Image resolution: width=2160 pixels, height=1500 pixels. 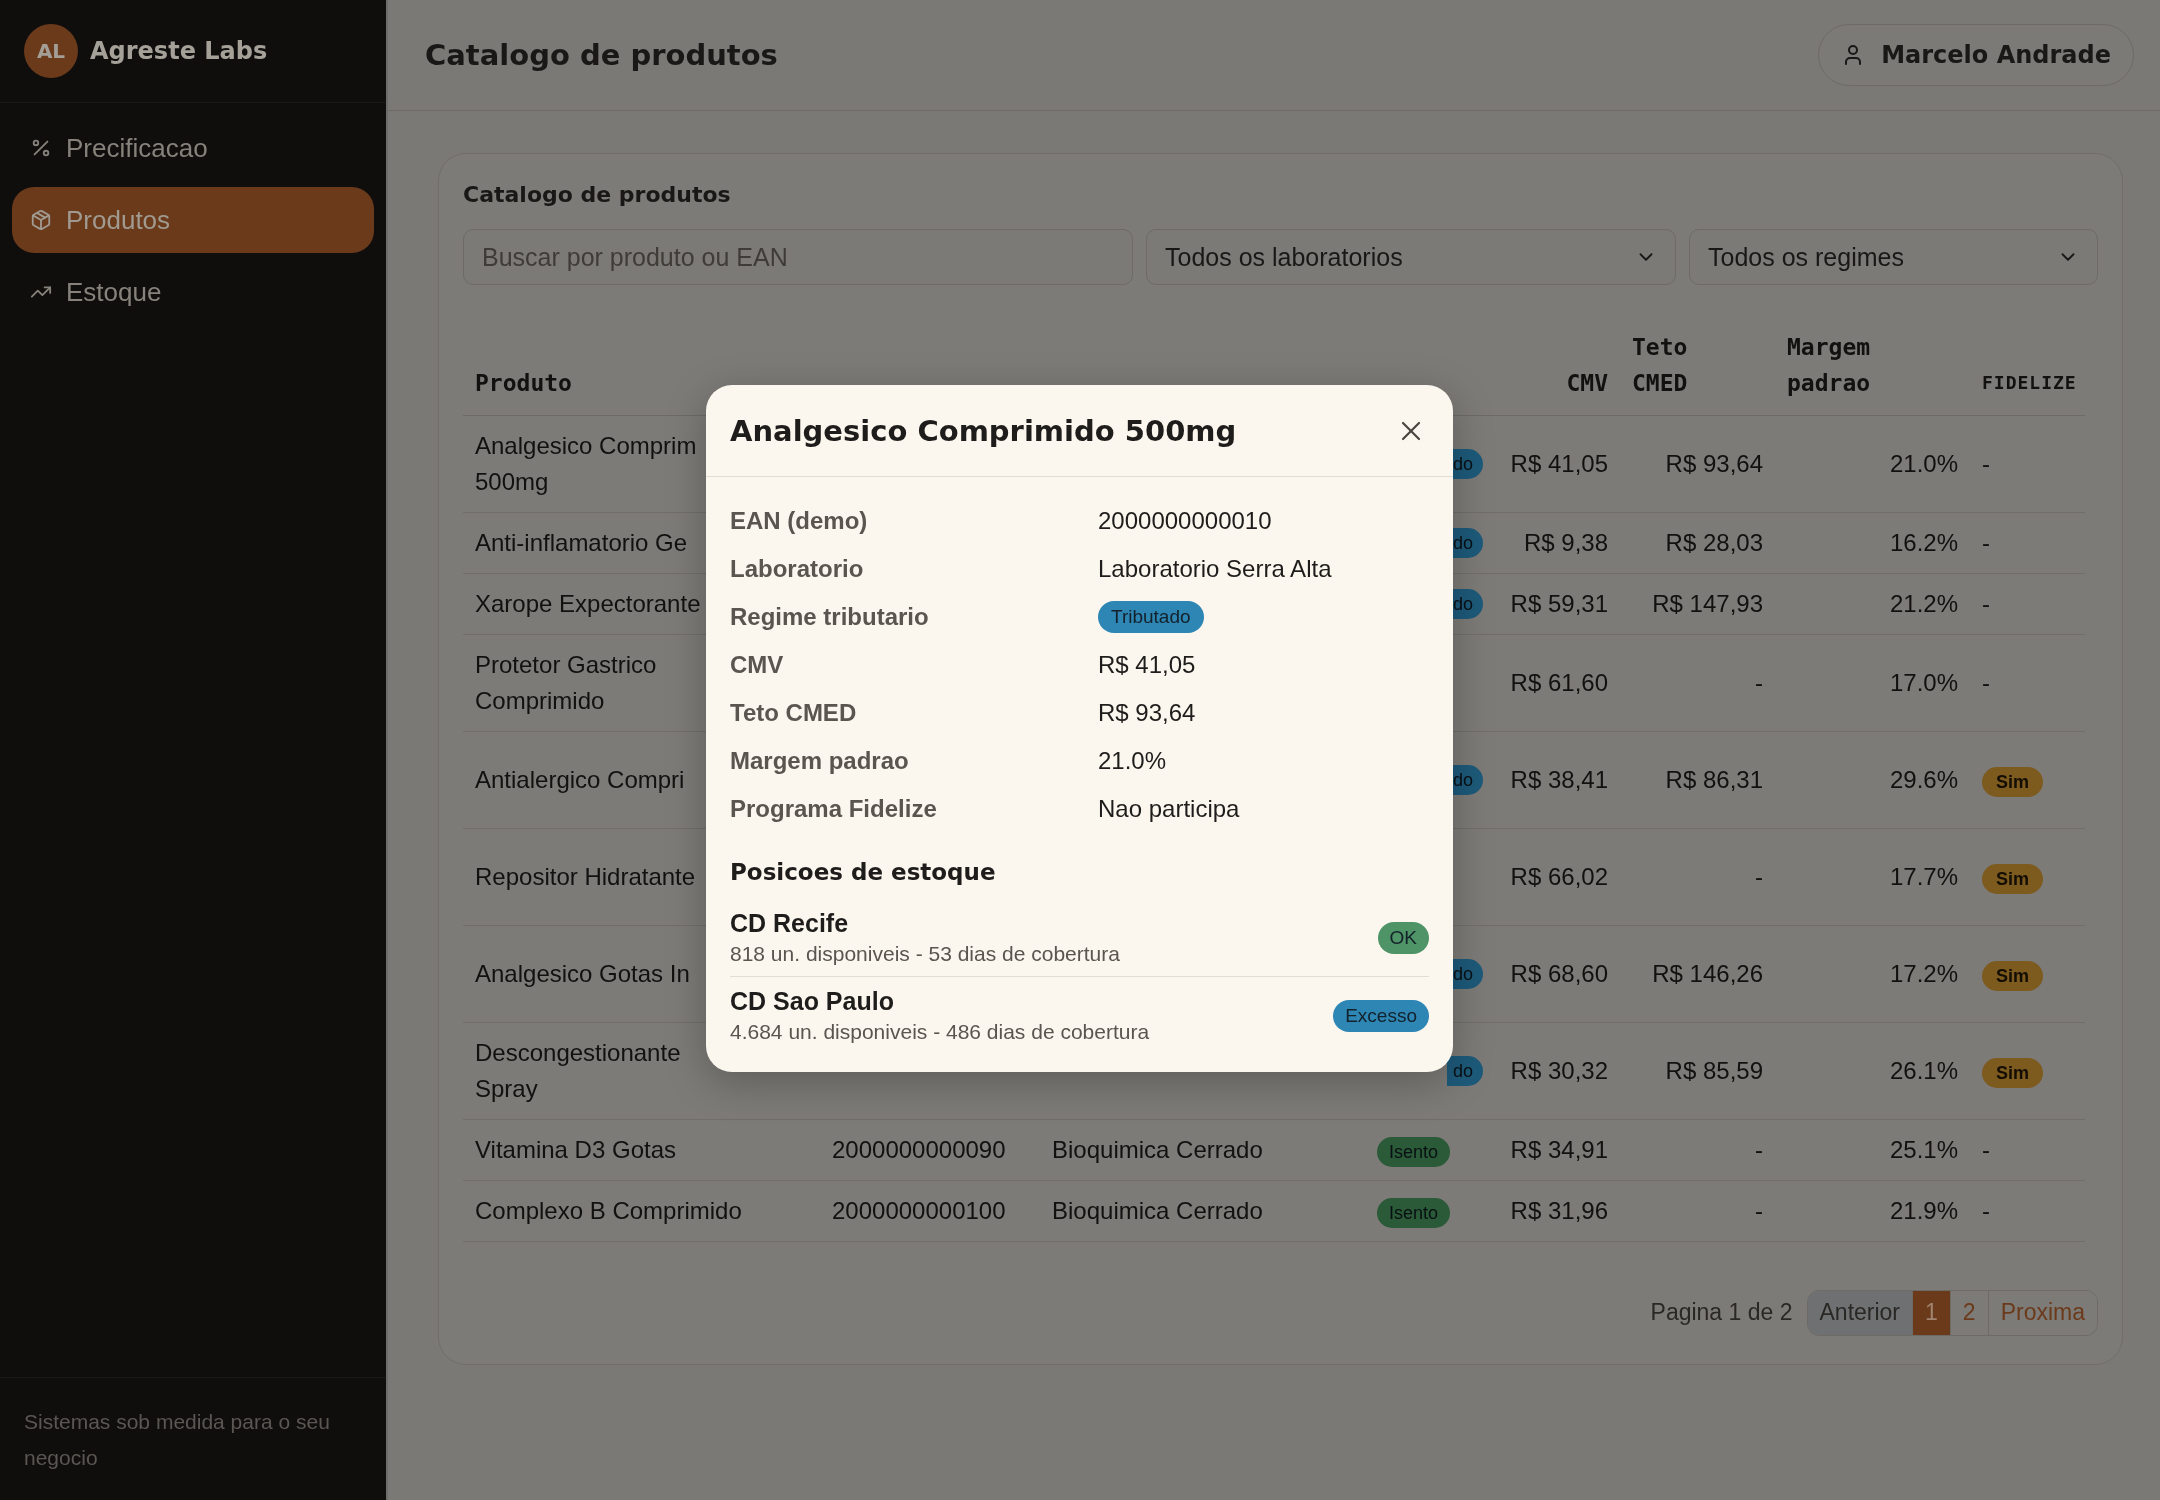 I want to click on nav-item: Produtos, so click(x=193, y=220).